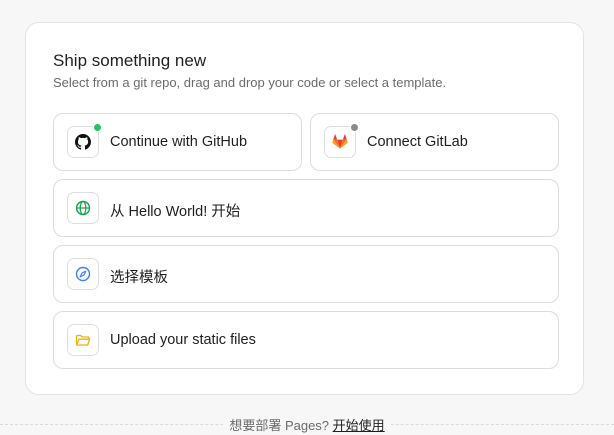  I want to click on compass-icon-box, so click(83, 274).